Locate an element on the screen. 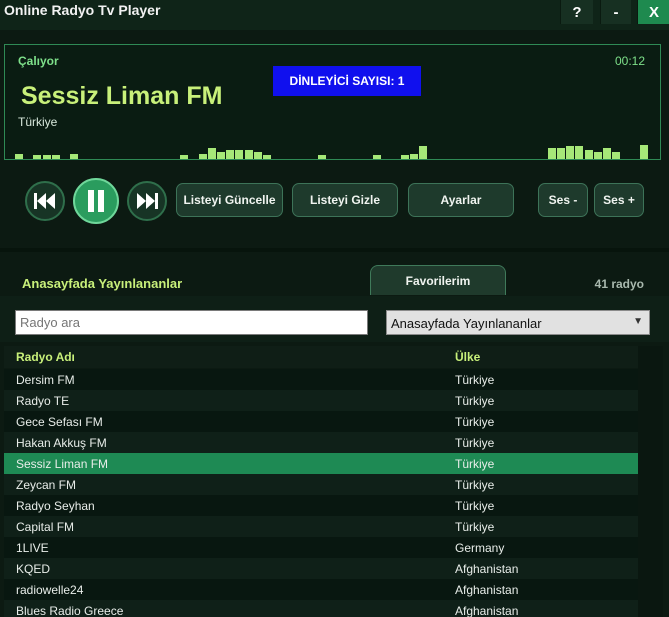 The width and height of the screenshot is (669, 617). list-title: Anasayfada Yayınlananlar is located at coordinates (102, 283).